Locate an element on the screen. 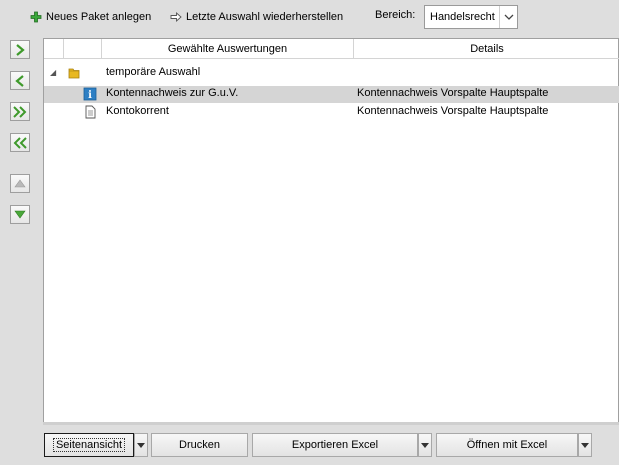  remove-all-button is located at coordinates (20, 142).